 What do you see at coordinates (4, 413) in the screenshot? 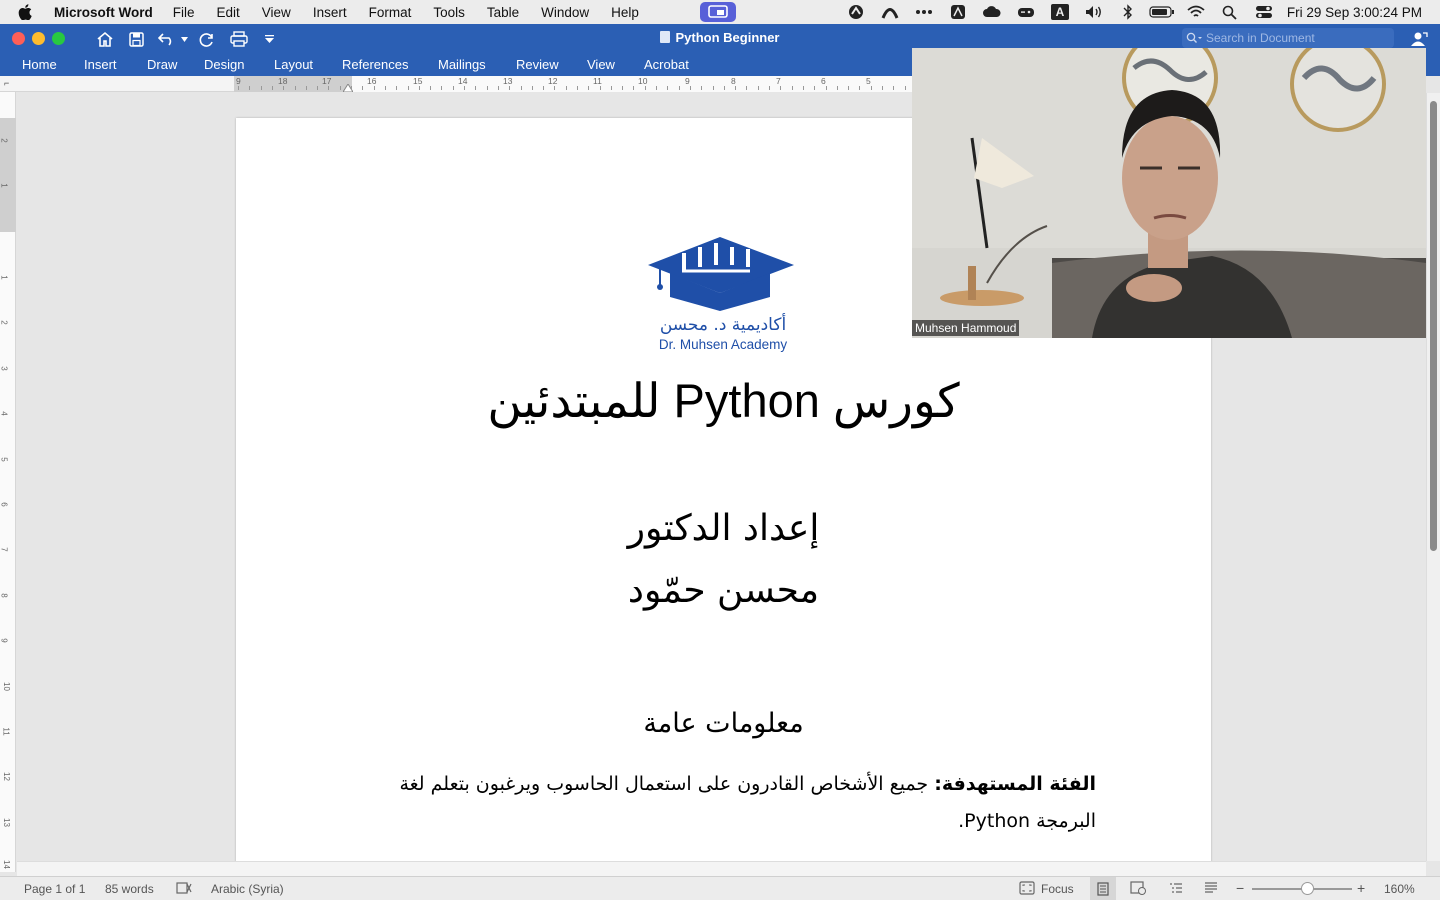
I see `vruler-number: 4` at bounding box center [4, 413].